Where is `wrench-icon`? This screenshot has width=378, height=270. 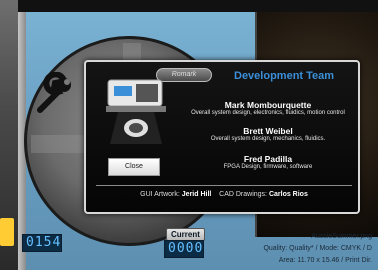
wrench-icon is located at coordinates (55, 95).